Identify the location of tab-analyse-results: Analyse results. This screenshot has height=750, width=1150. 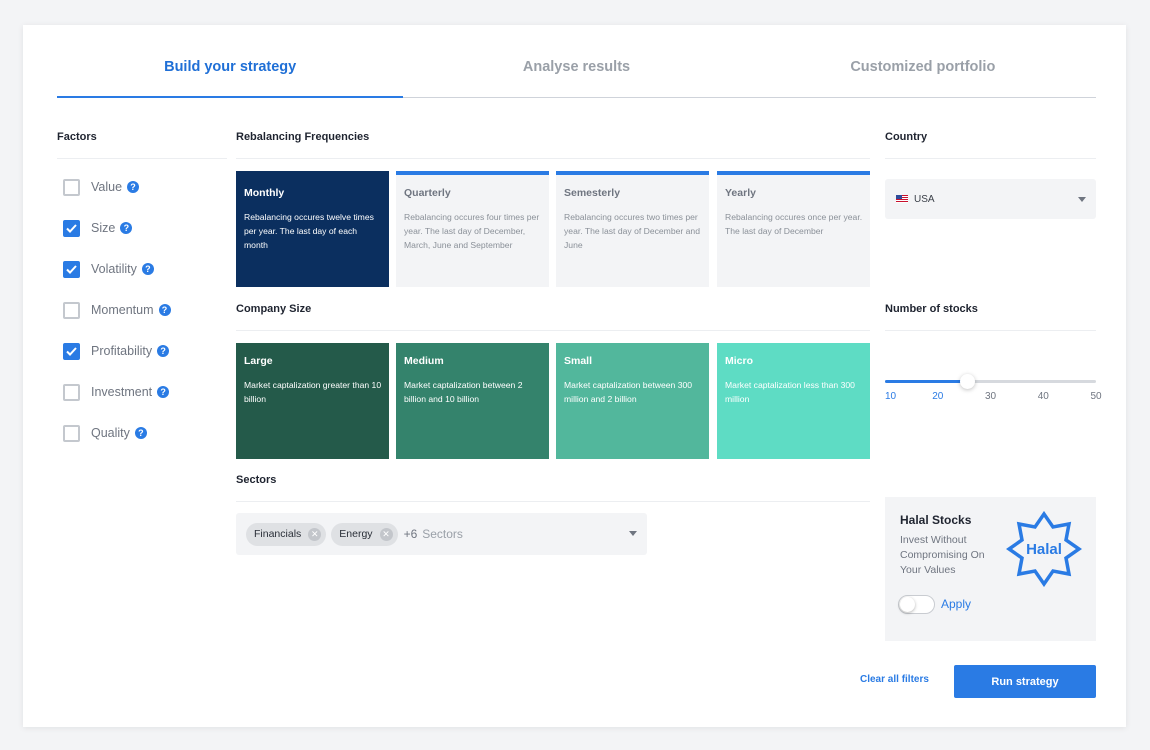
(576, 61).